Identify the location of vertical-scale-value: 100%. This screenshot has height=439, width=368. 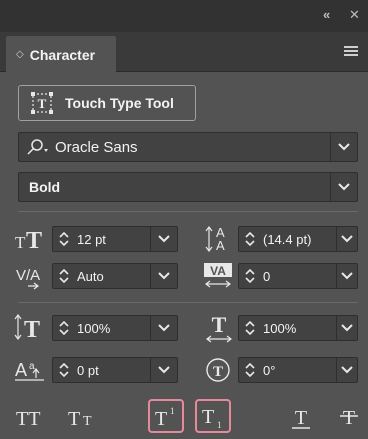
(94, 328).